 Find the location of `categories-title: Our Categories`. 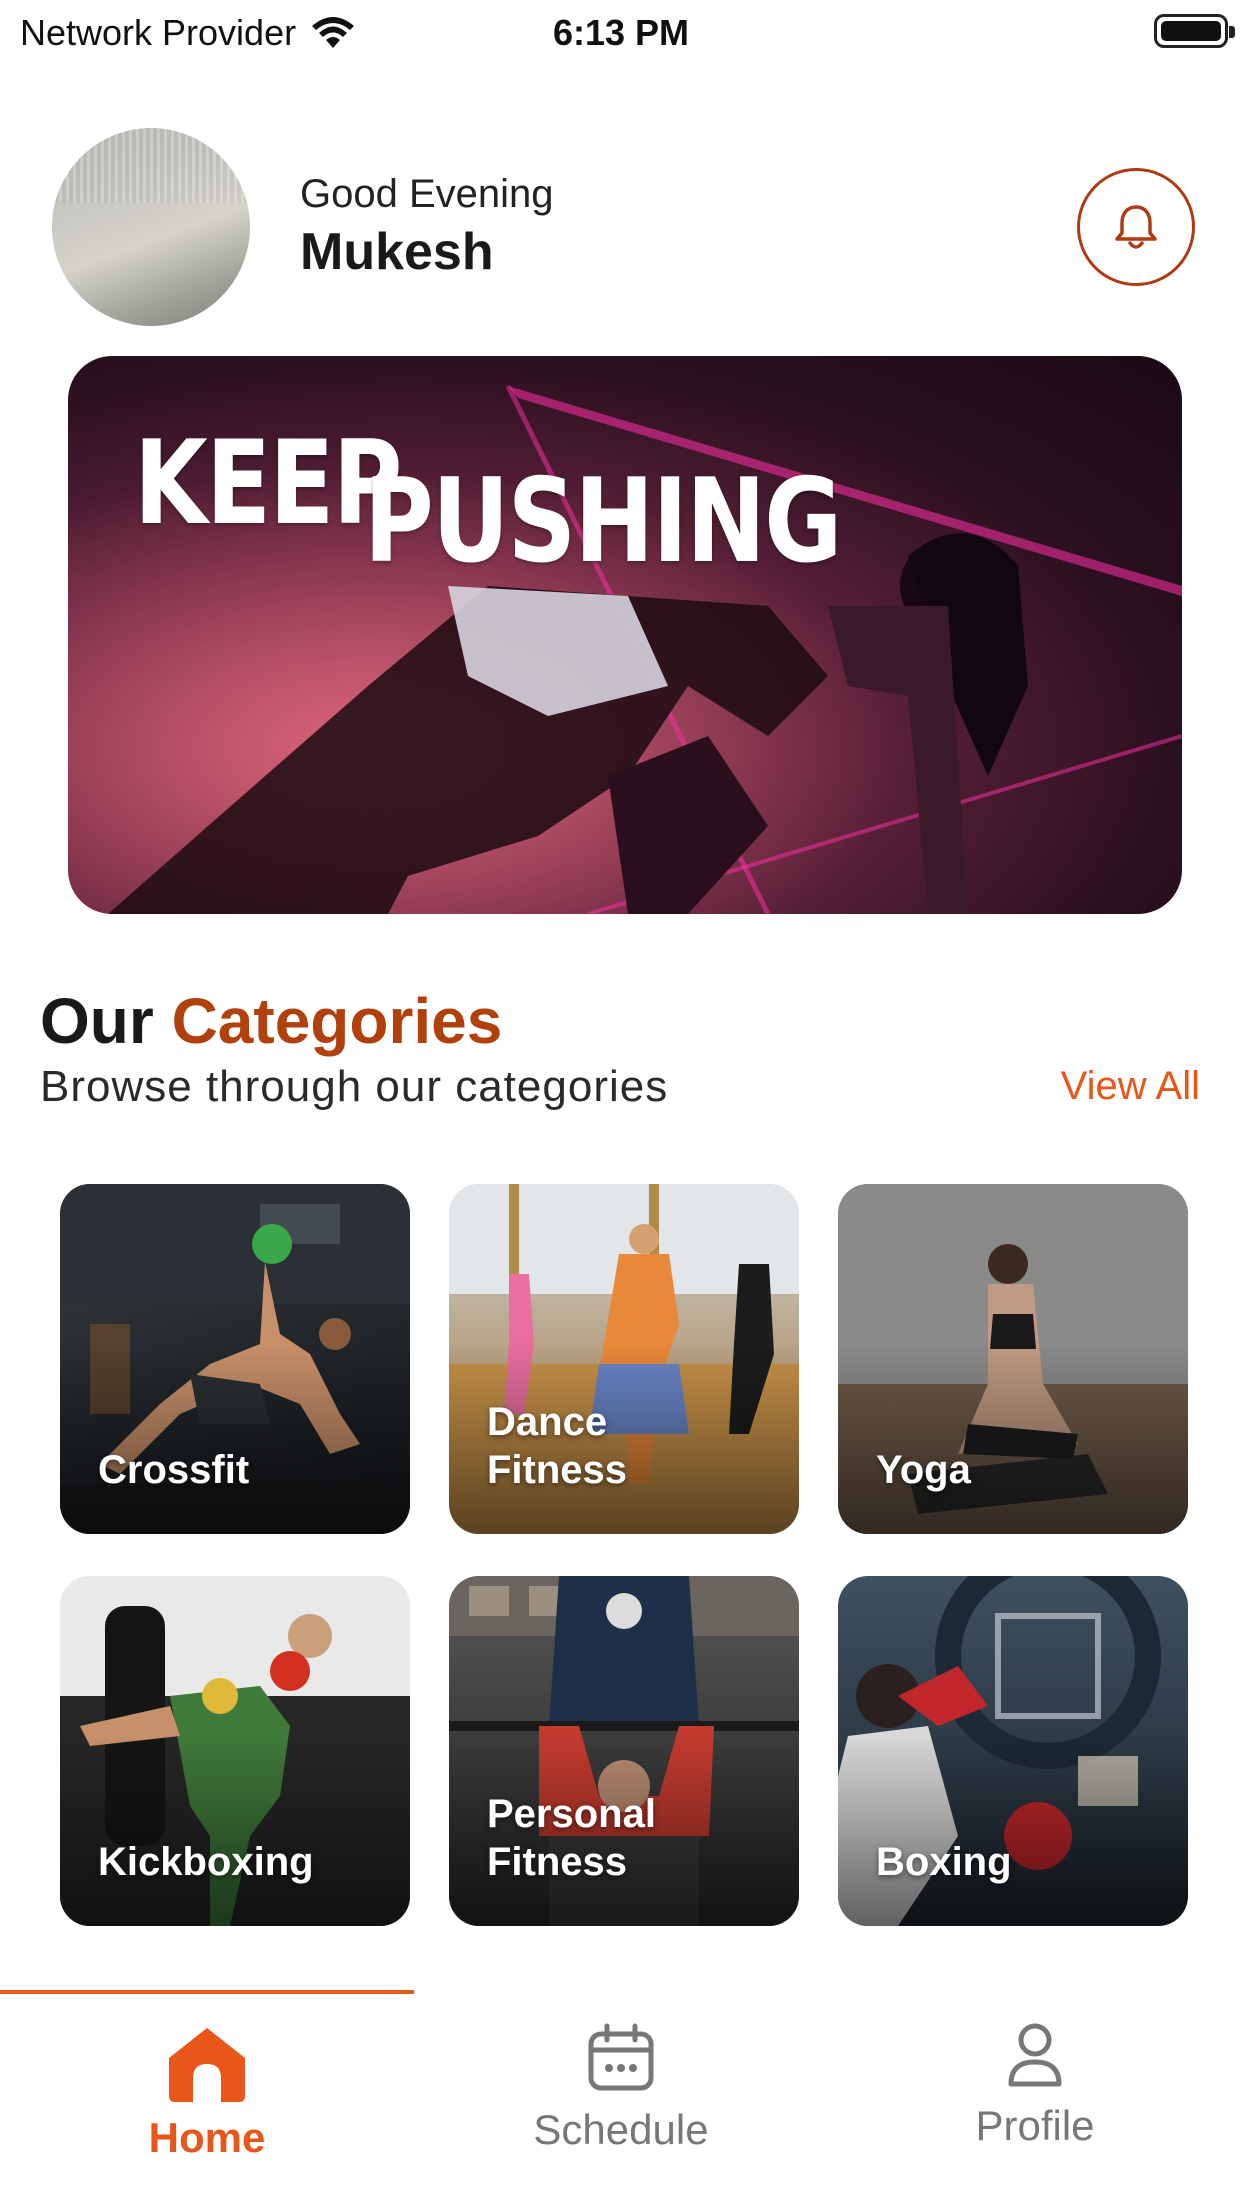

categories-title: Our Categories is located at coordinates (271, 1021).